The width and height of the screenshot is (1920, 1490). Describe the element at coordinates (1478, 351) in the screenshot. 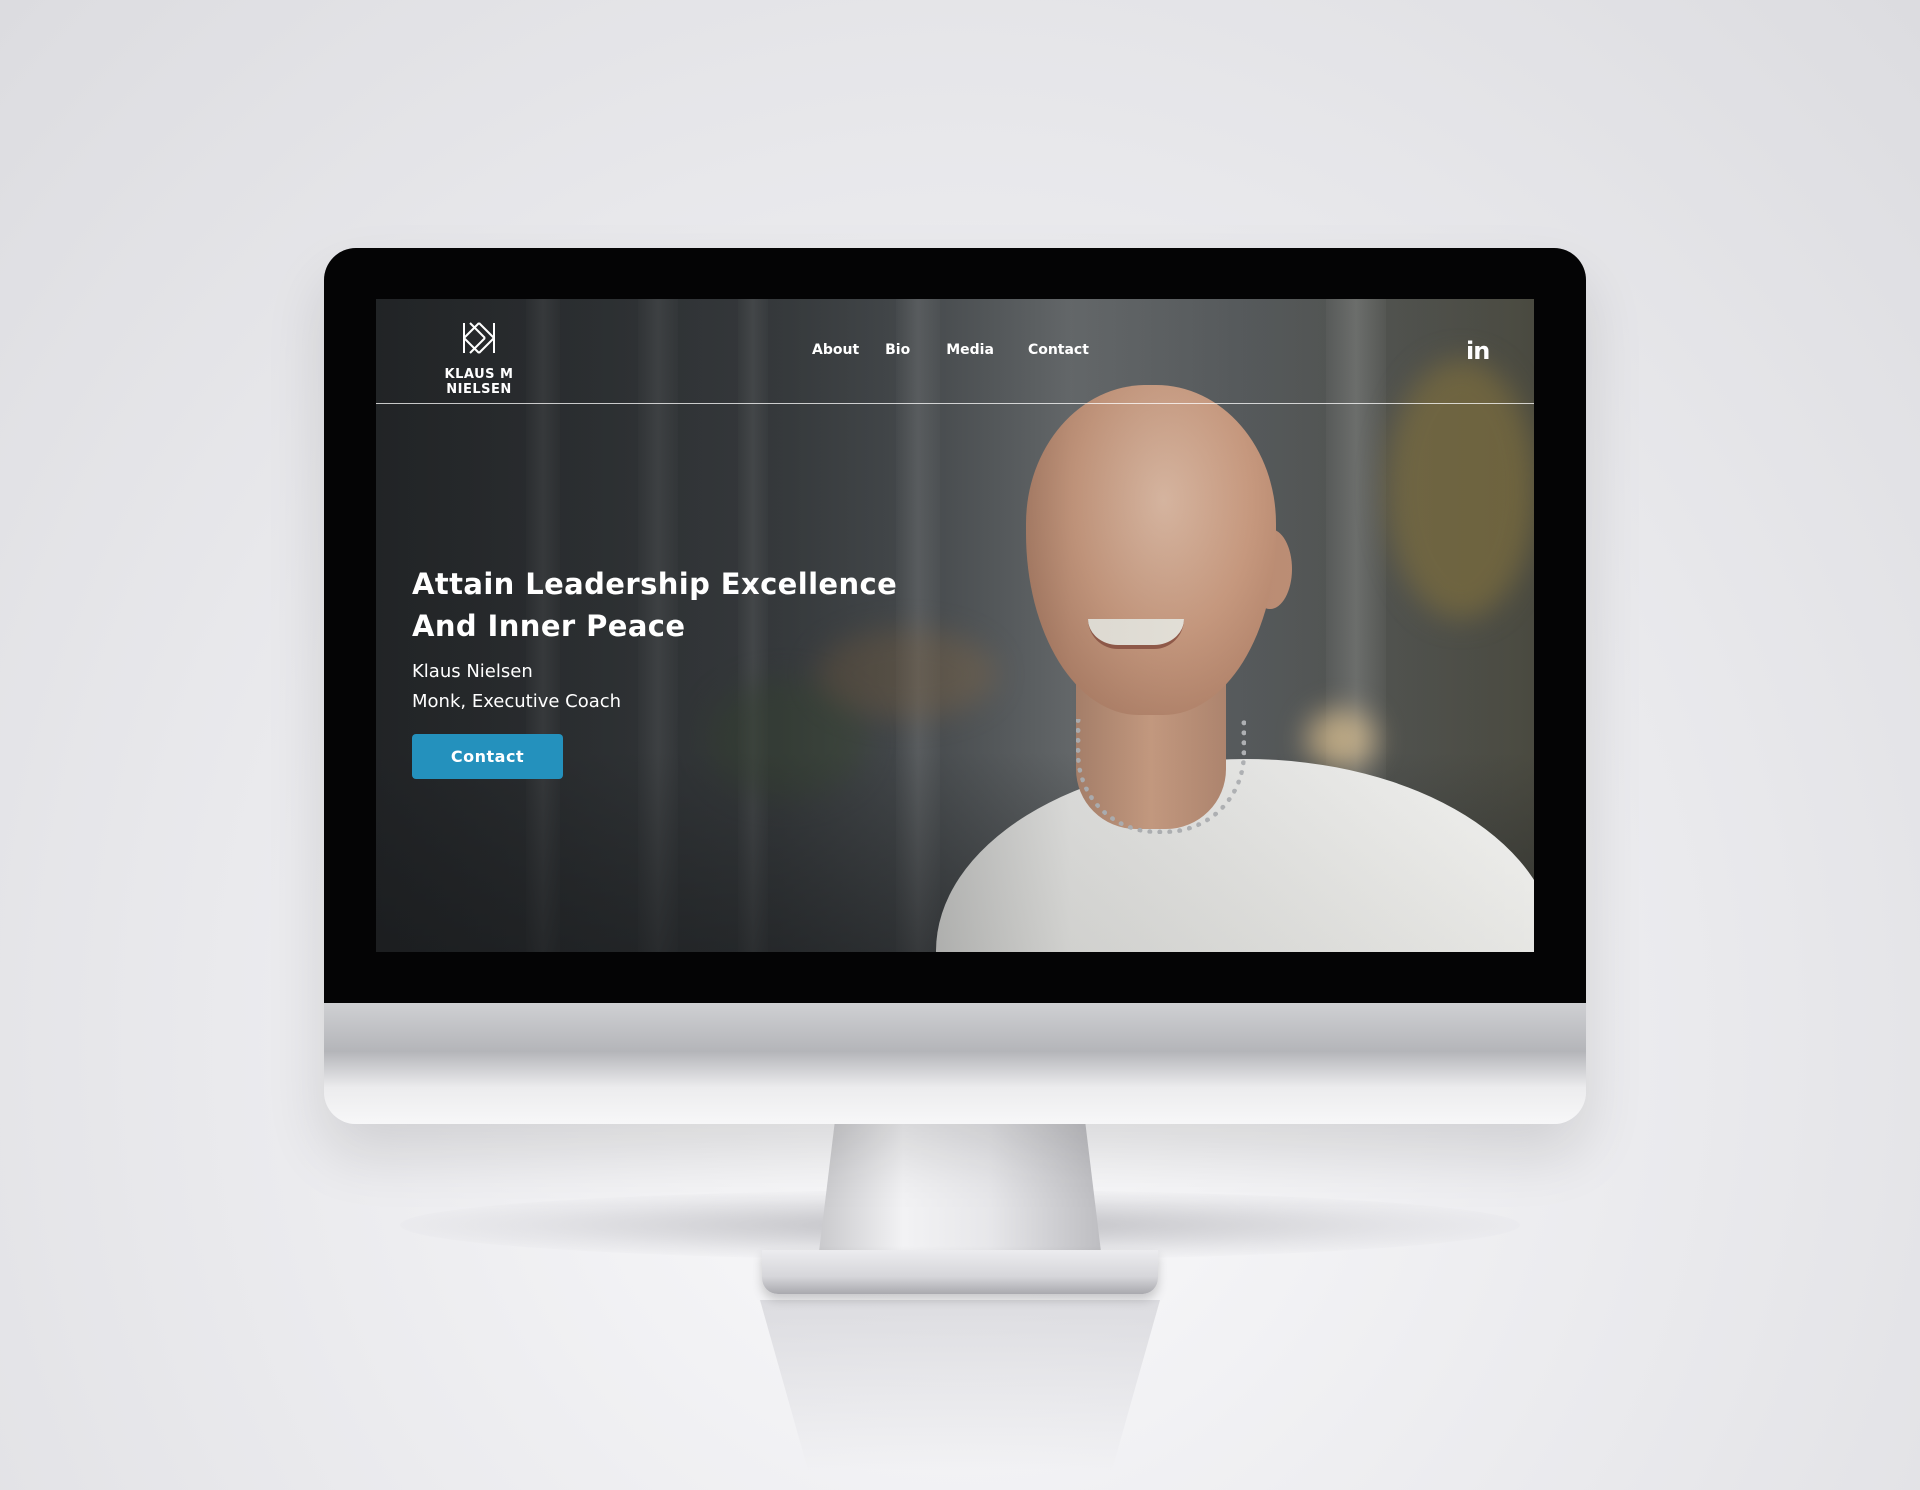

I see `linkedin-icon: in` at that location.